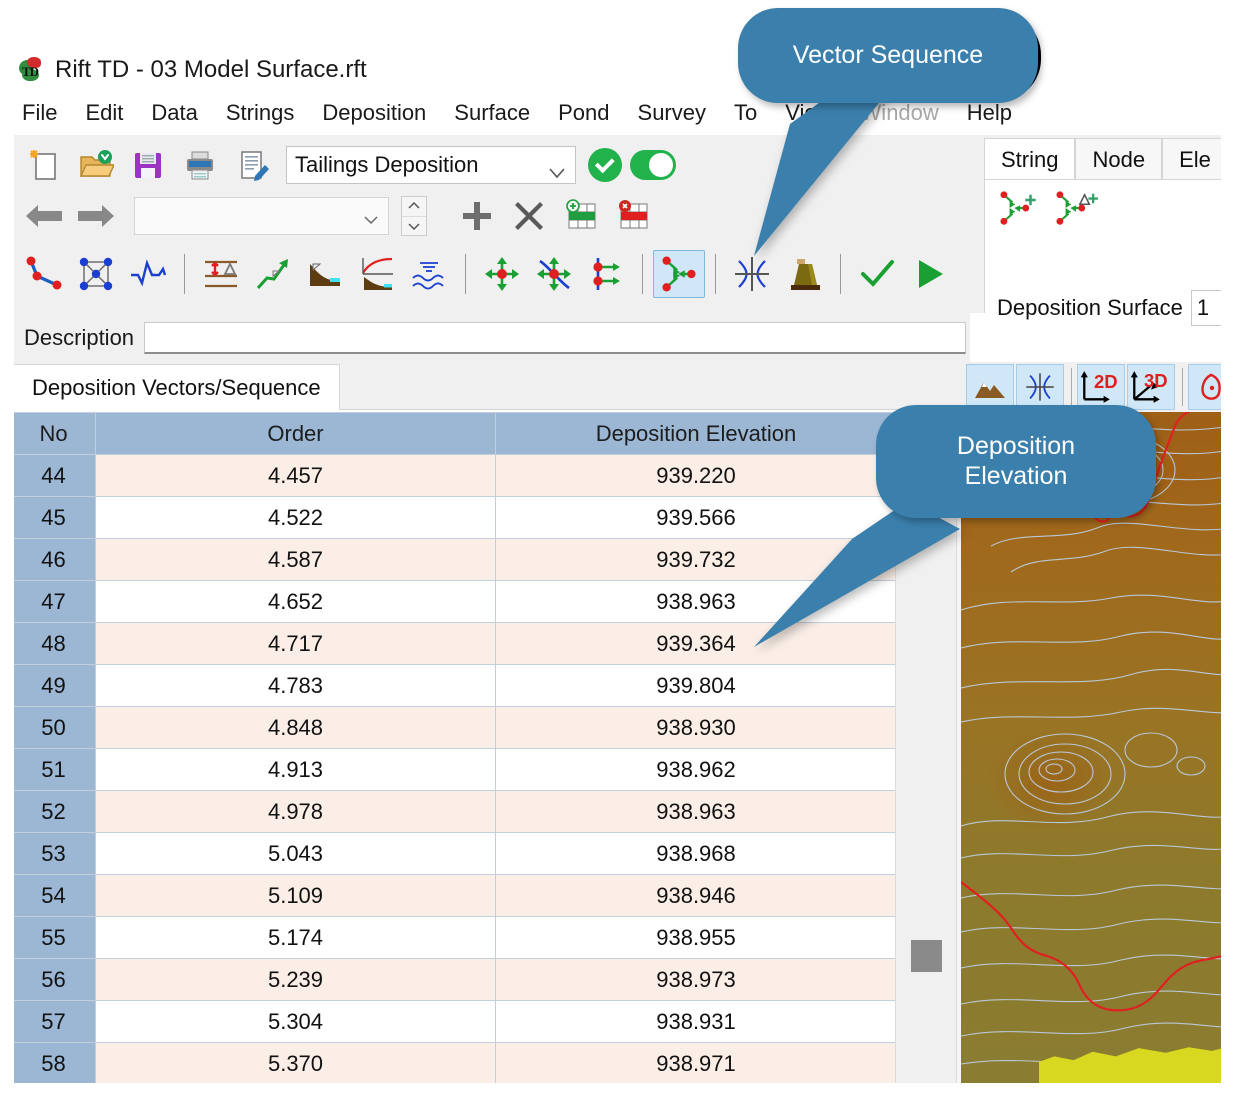  I want to click on cell-order: 4.848, so click(295, 727).